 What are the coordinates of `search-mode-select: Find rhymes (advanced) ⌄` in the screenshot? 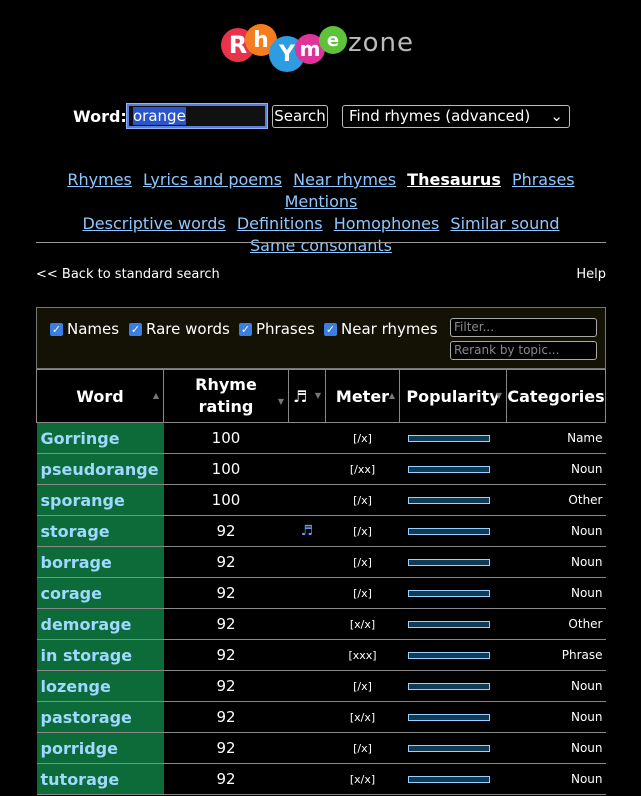 It's located at (456, 116).